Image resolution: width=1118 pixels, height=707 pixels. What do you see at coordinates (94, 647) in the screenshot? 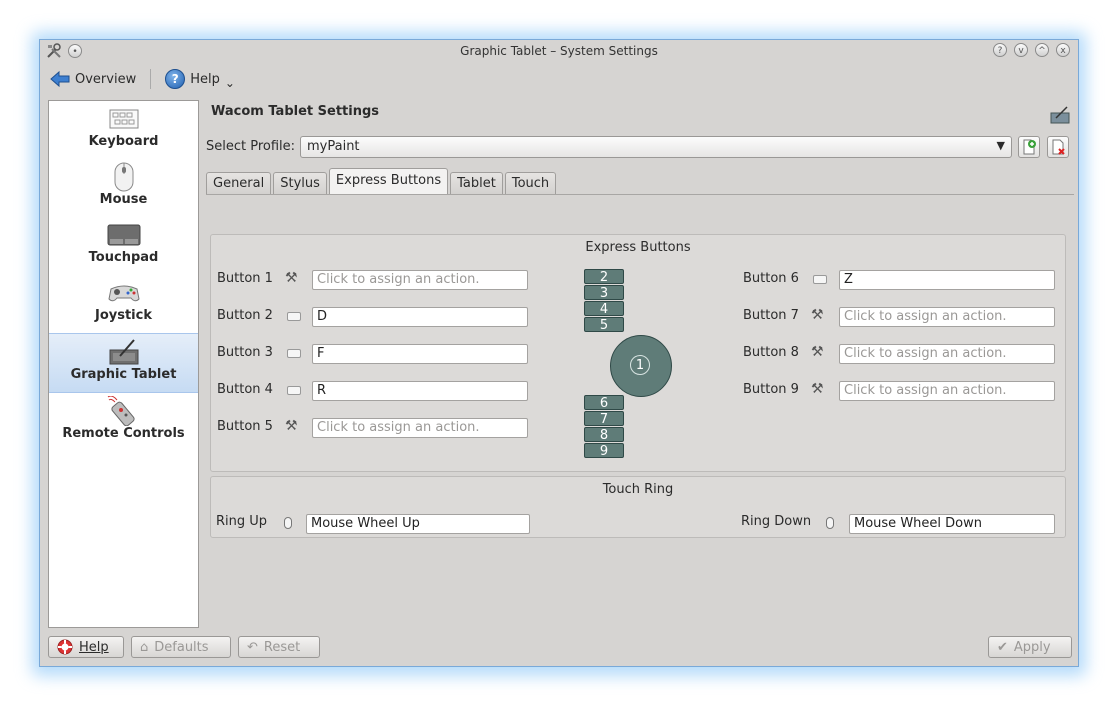
I see `help-button-label: Help` at bounding box center [94, 647].